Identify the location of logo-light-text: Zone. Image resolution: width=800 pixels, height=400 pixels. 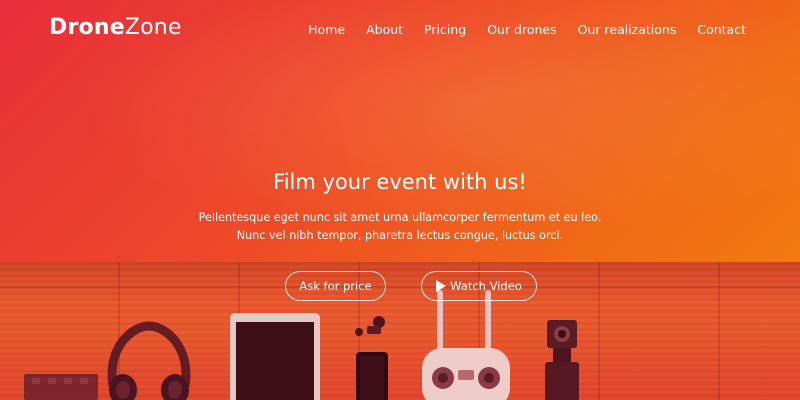
(153, 27).